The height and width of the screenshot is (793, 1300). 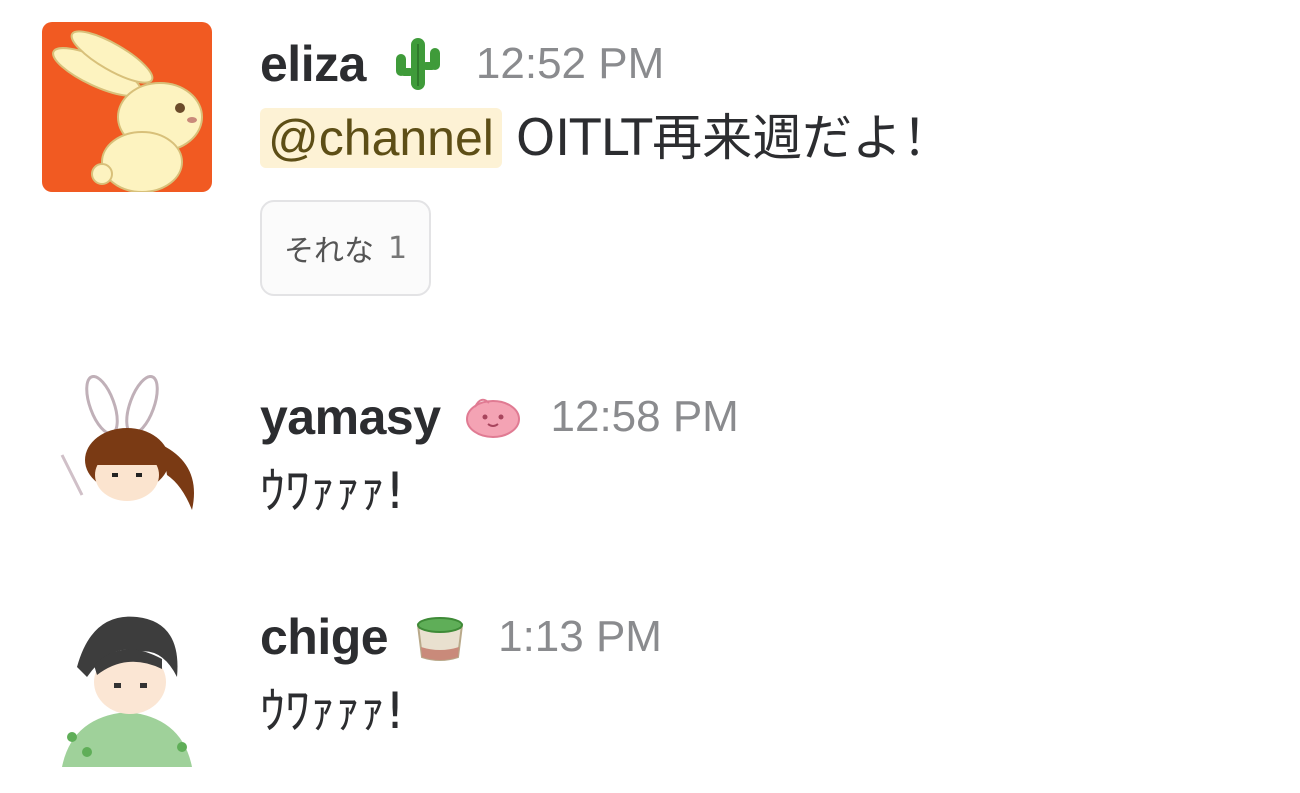 I want to click on username: chige, so click(x=324, y=637).